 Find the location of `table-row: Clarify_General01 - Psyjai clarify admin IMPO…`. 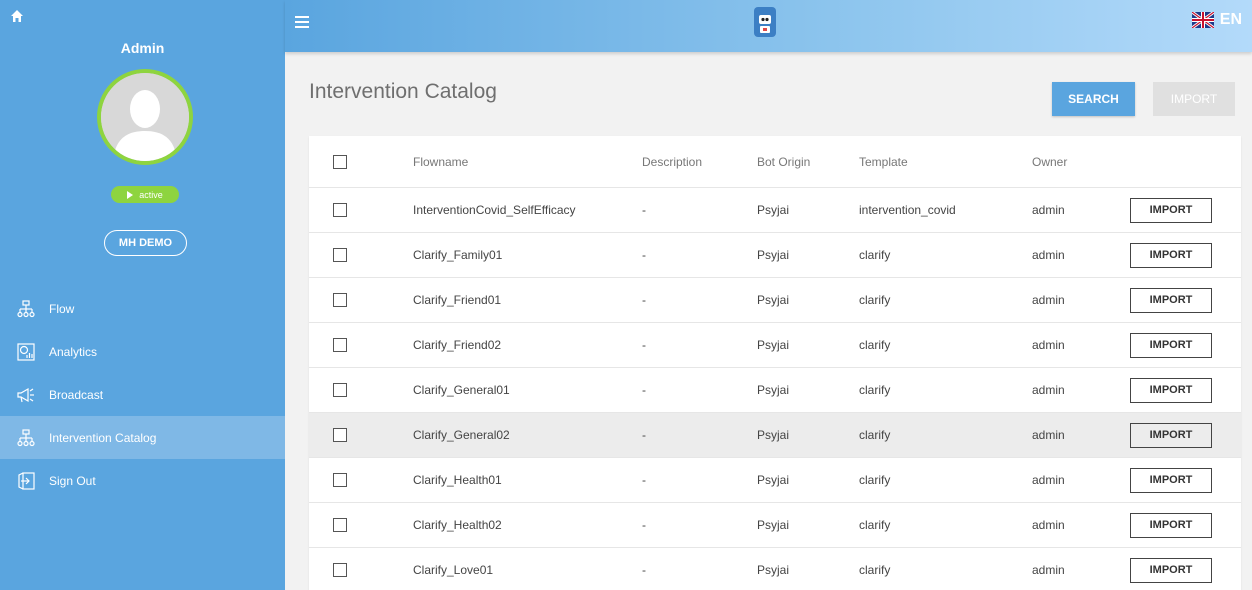

table-row: Clarify_General01 - Psyjai clarify admin IMPO… is located at coordinates (775, 390).